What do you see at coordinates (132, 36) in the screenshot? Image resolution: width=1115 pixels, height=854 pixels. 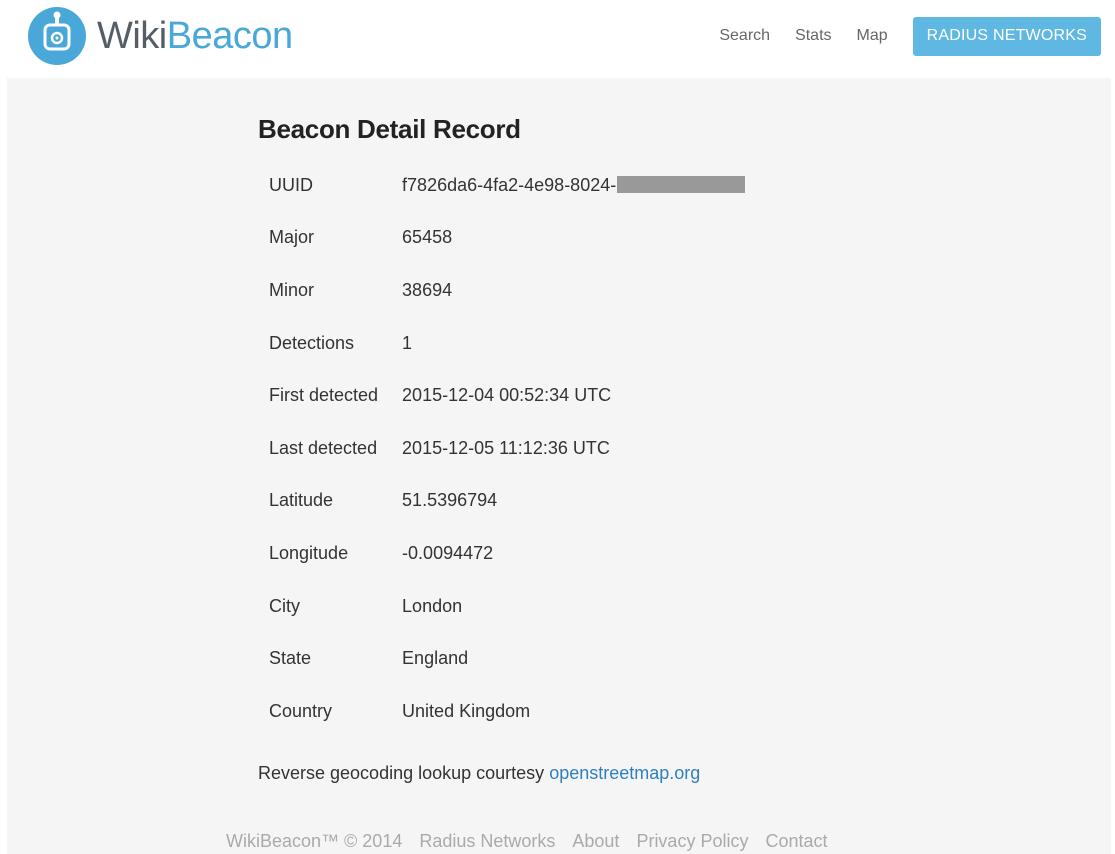 I see `brand-name-part1: Wiki` at bounding box center [132, 36].